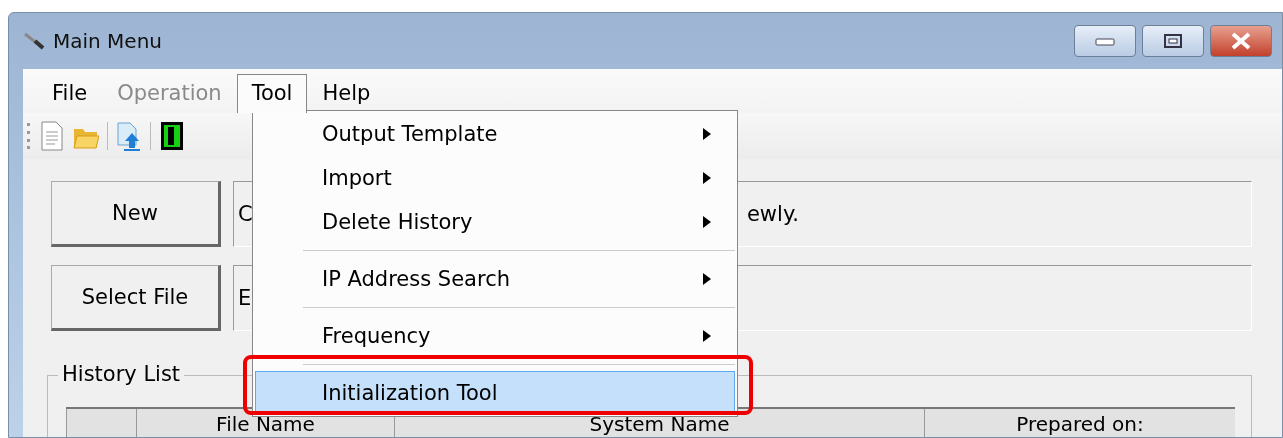  I want to click on close-icon, so click(1241, 41).